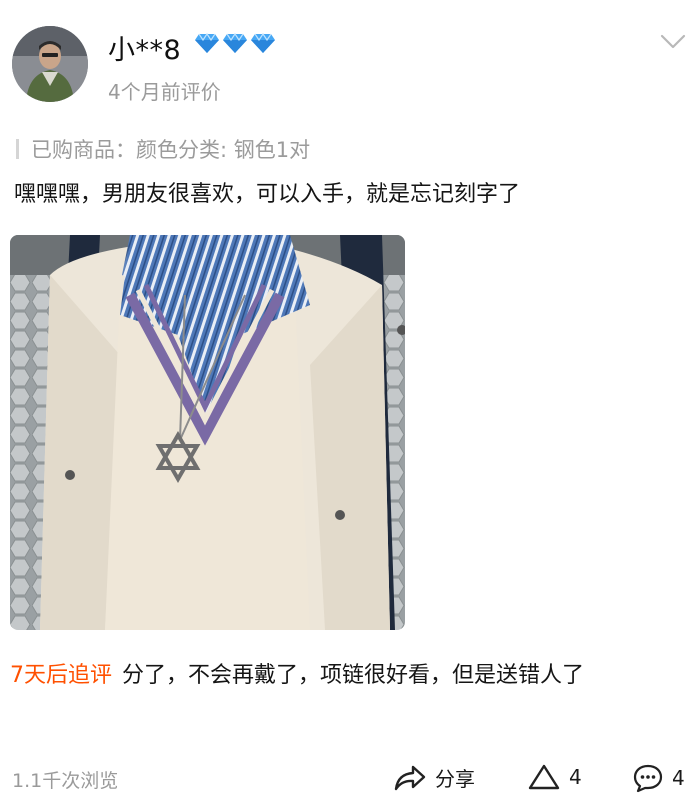 This screenshot has height=800, width=694. I want to click on purchased-item: 已购商品：颜色分类: 钢色1对, so click(163, 149).